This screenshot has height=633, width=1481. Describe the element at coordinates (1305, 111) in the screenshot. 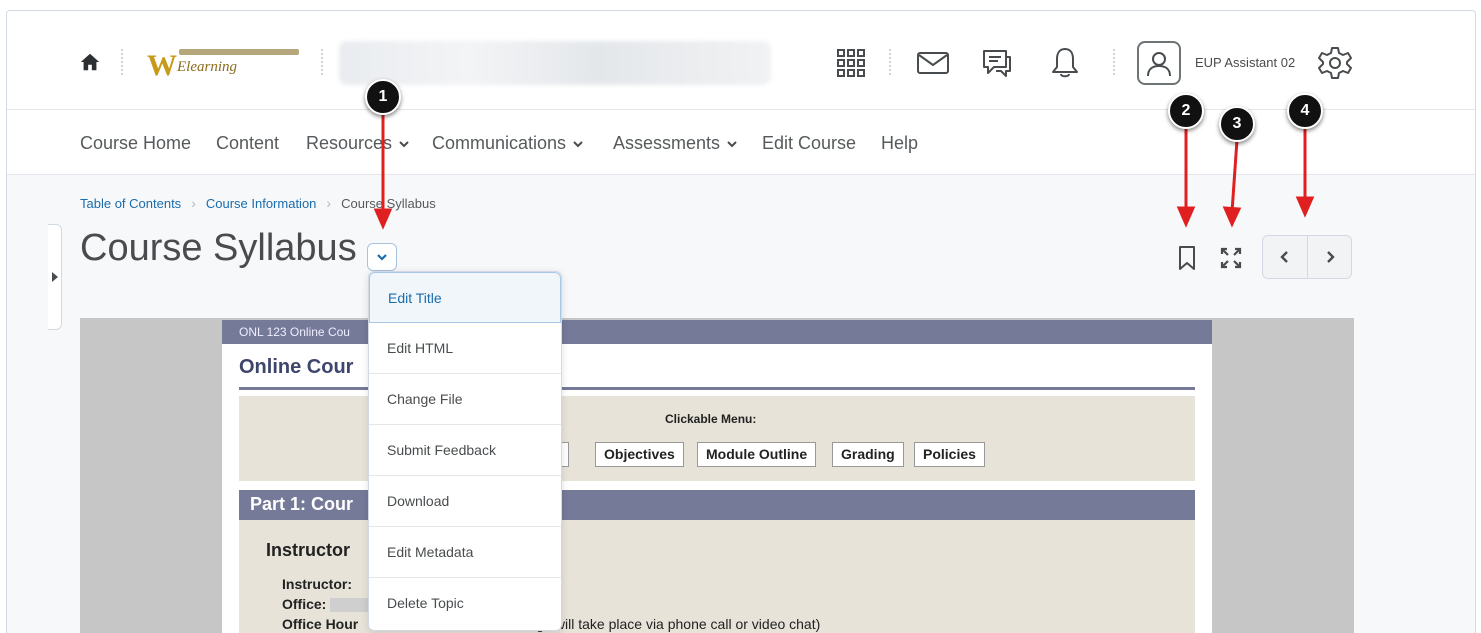

I see `callout-4: 4` at that location.